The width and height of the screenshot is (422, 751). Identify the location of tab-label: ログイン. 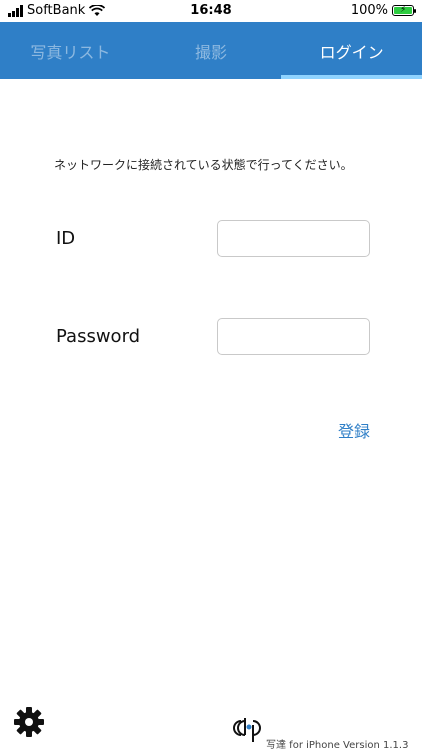
(351, 52).